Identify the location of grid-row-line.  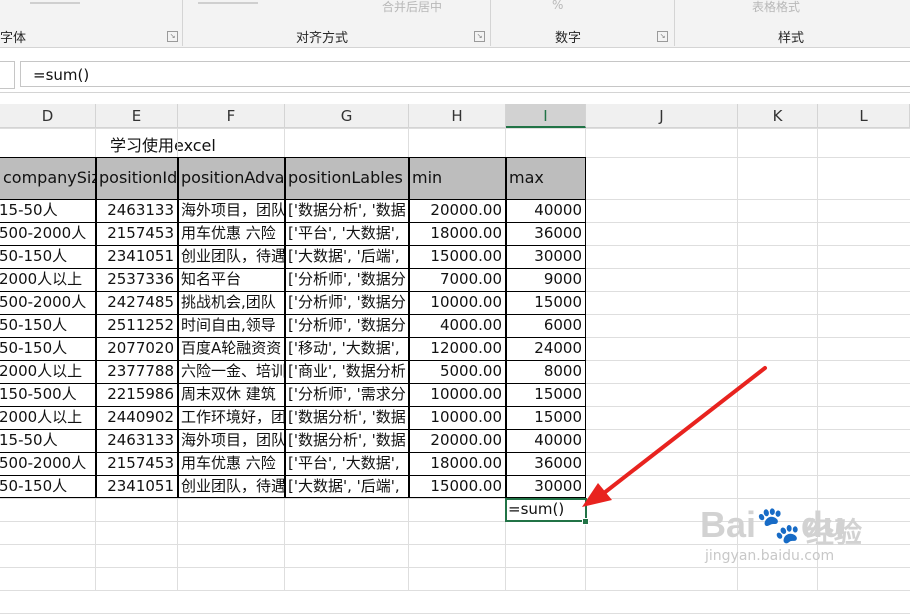
(455, 590).